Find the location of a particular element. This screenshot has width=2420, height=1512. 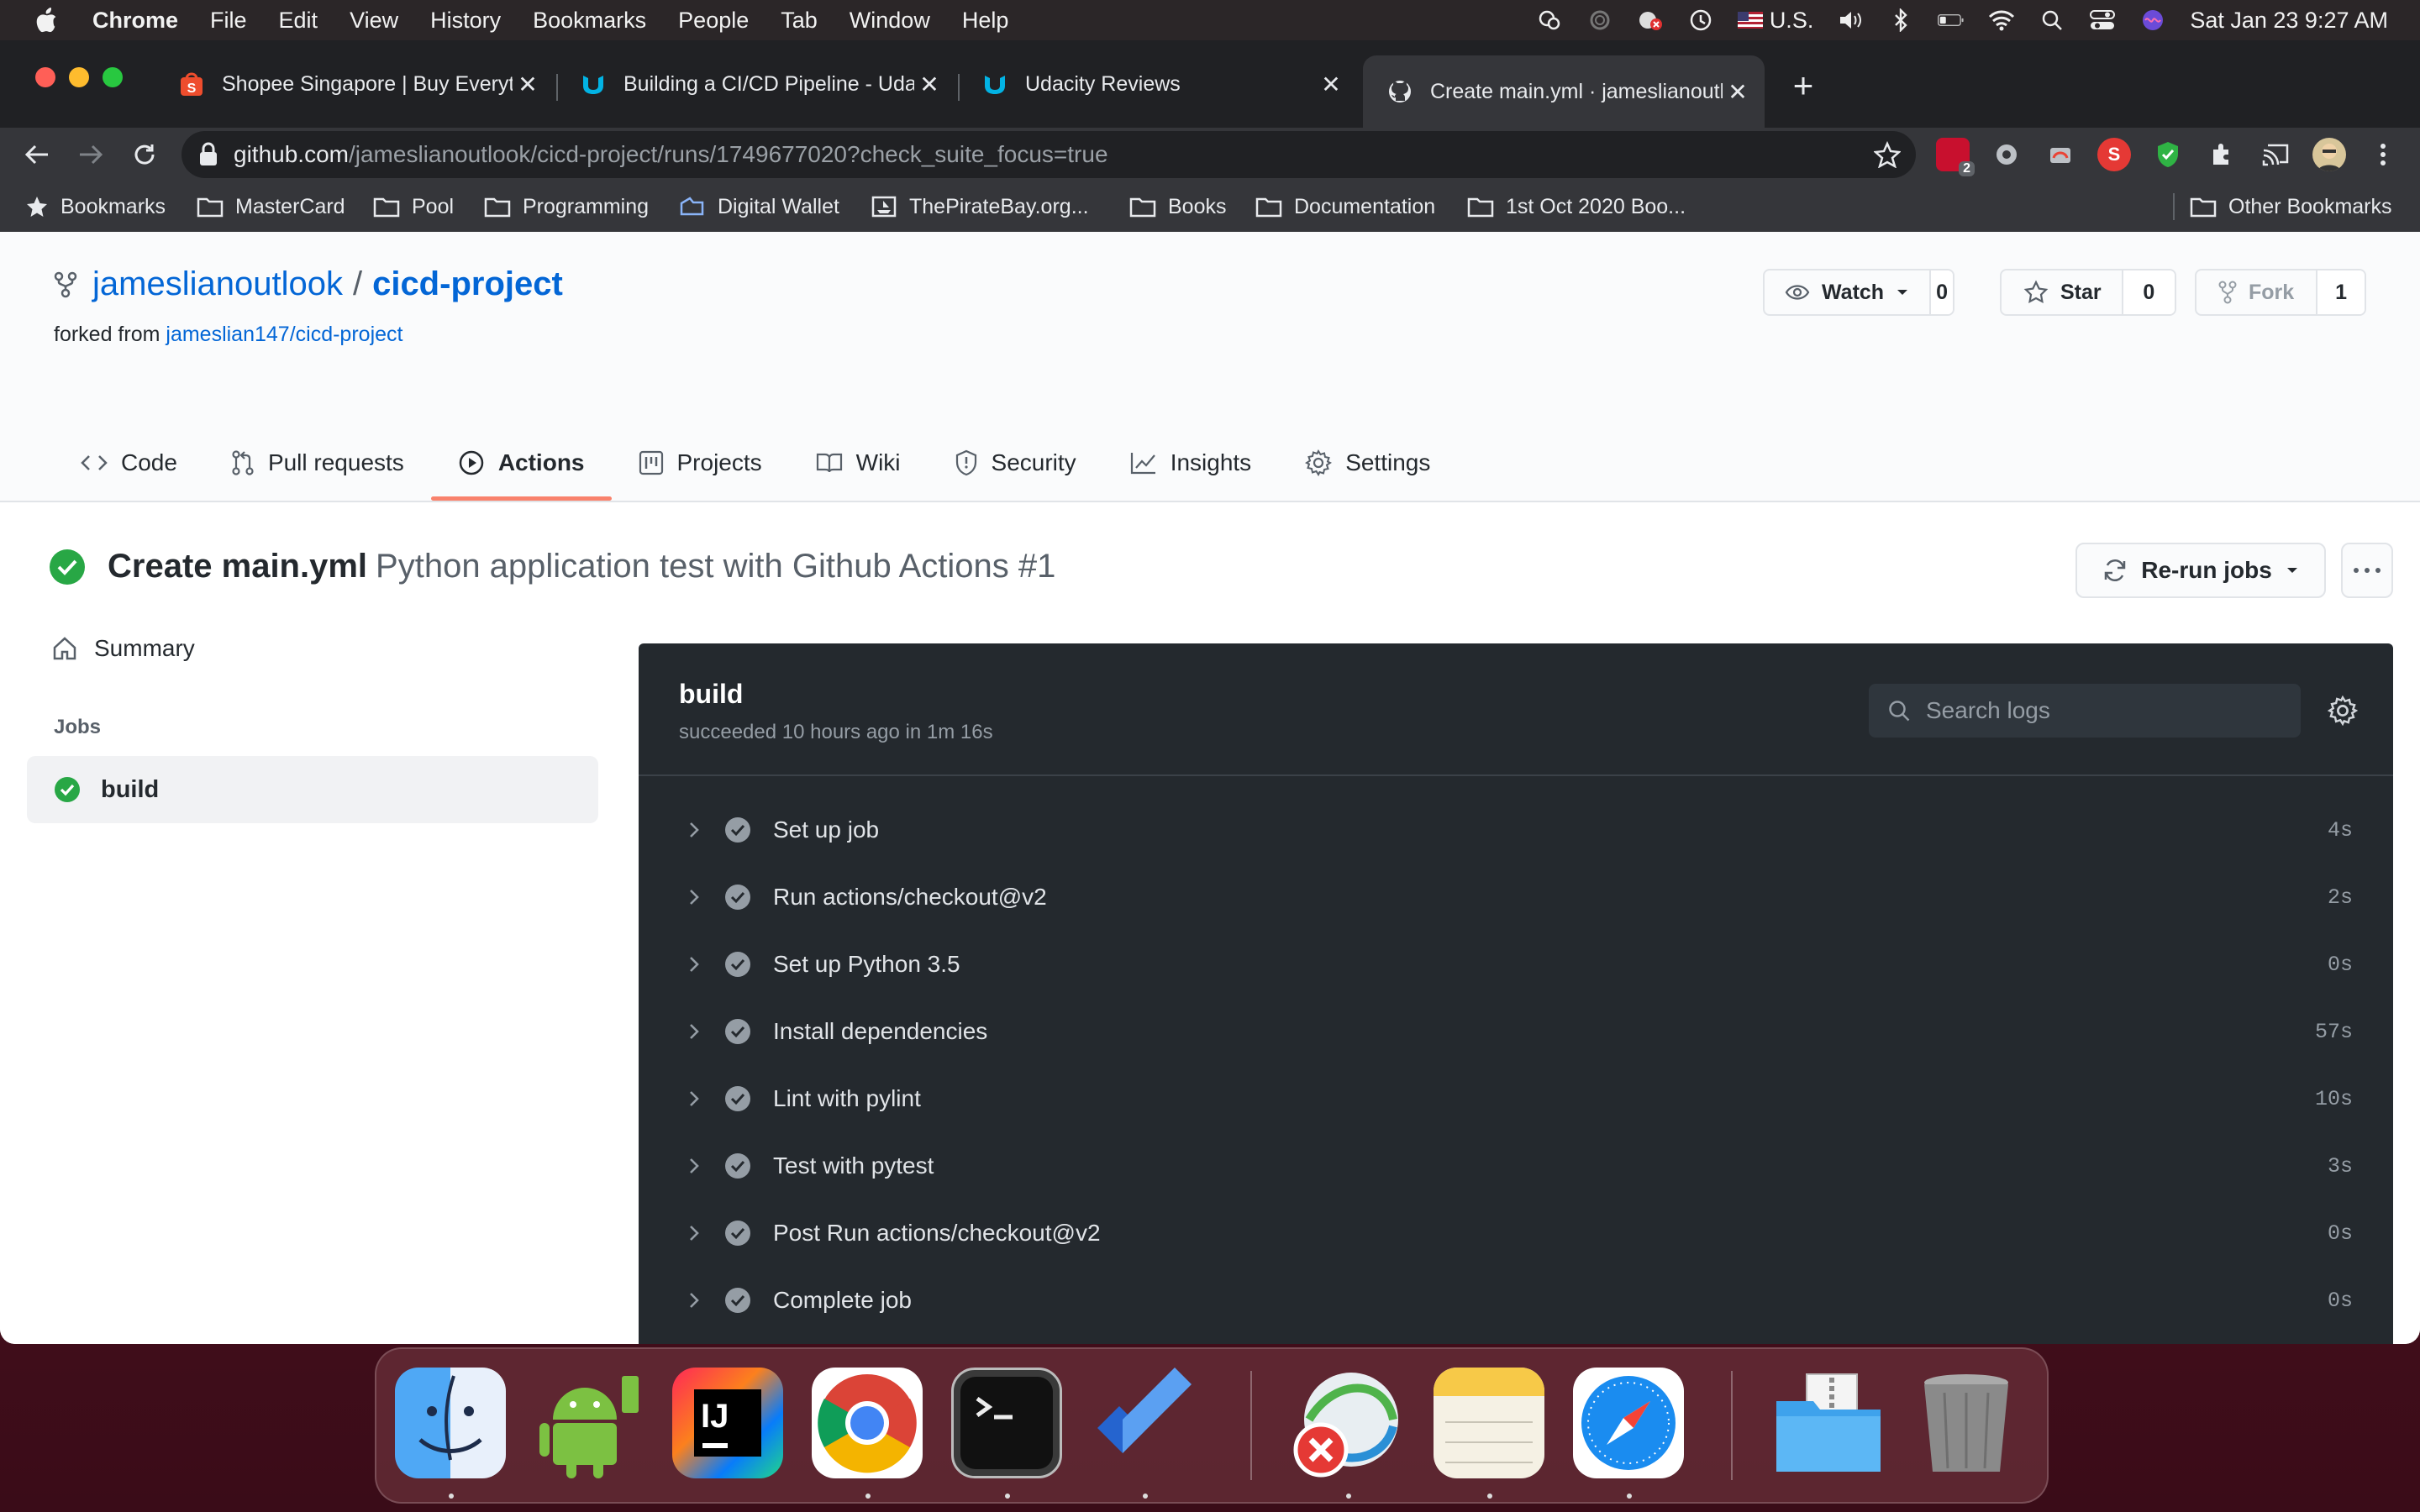

more-options-button is located at coordinates (2367, 570).